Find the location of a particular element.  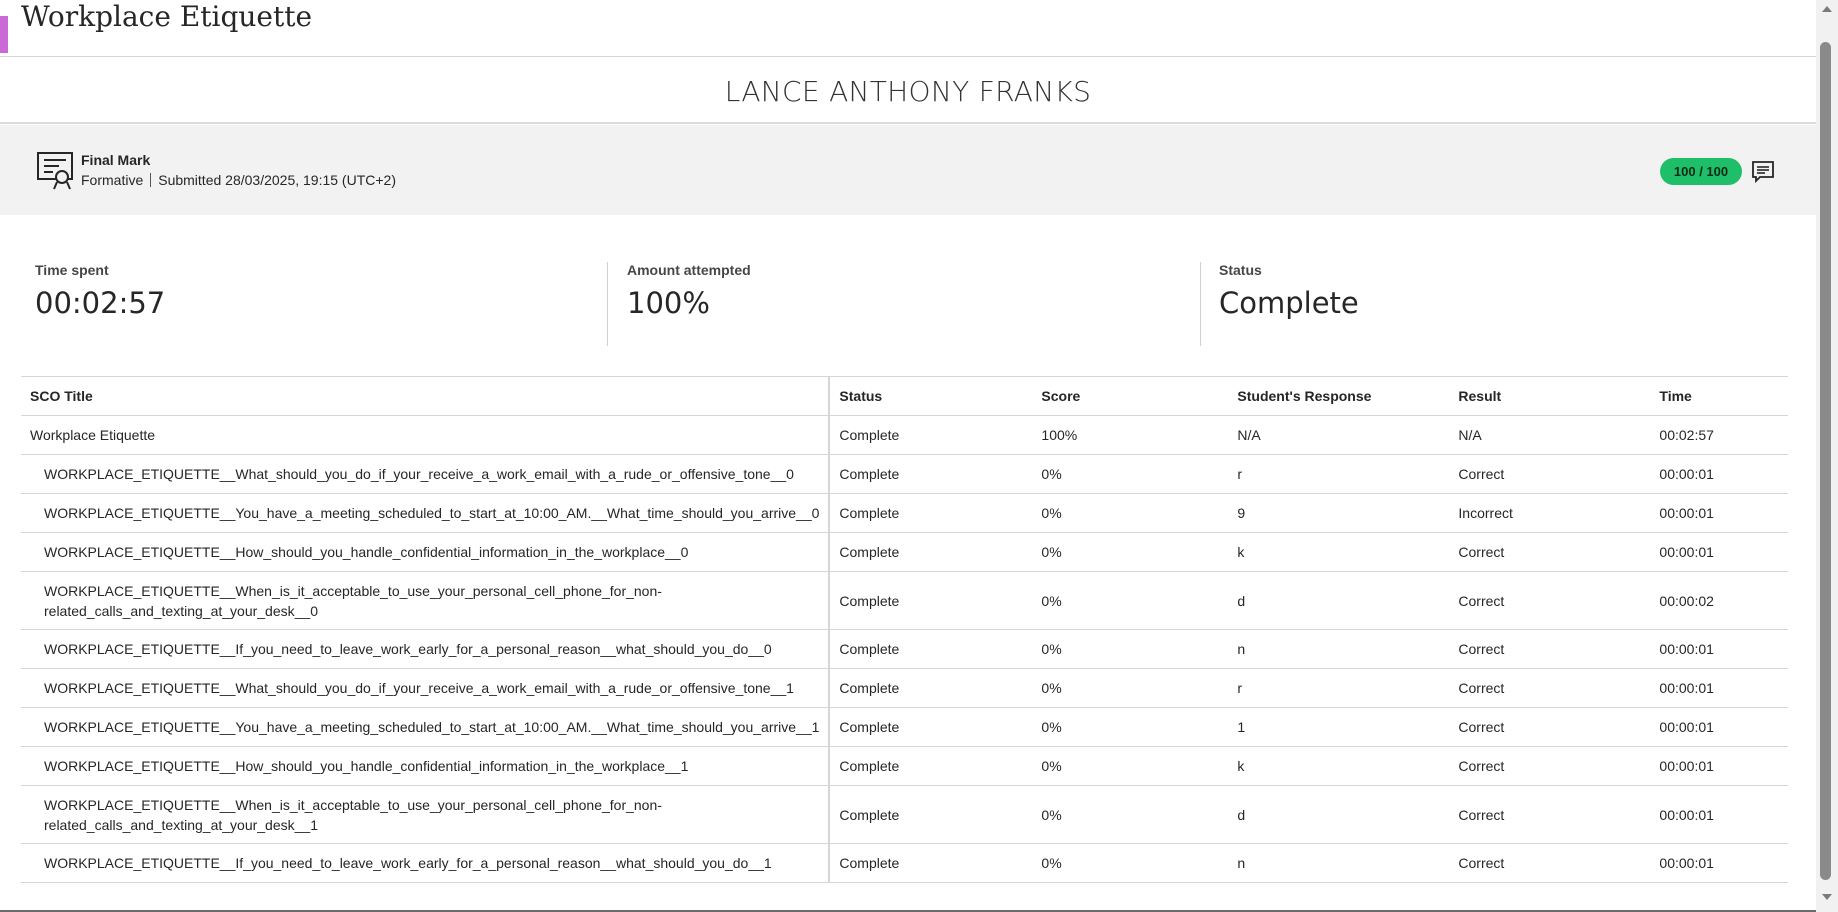

header-score: Score is located at coordinates (1130, 396).